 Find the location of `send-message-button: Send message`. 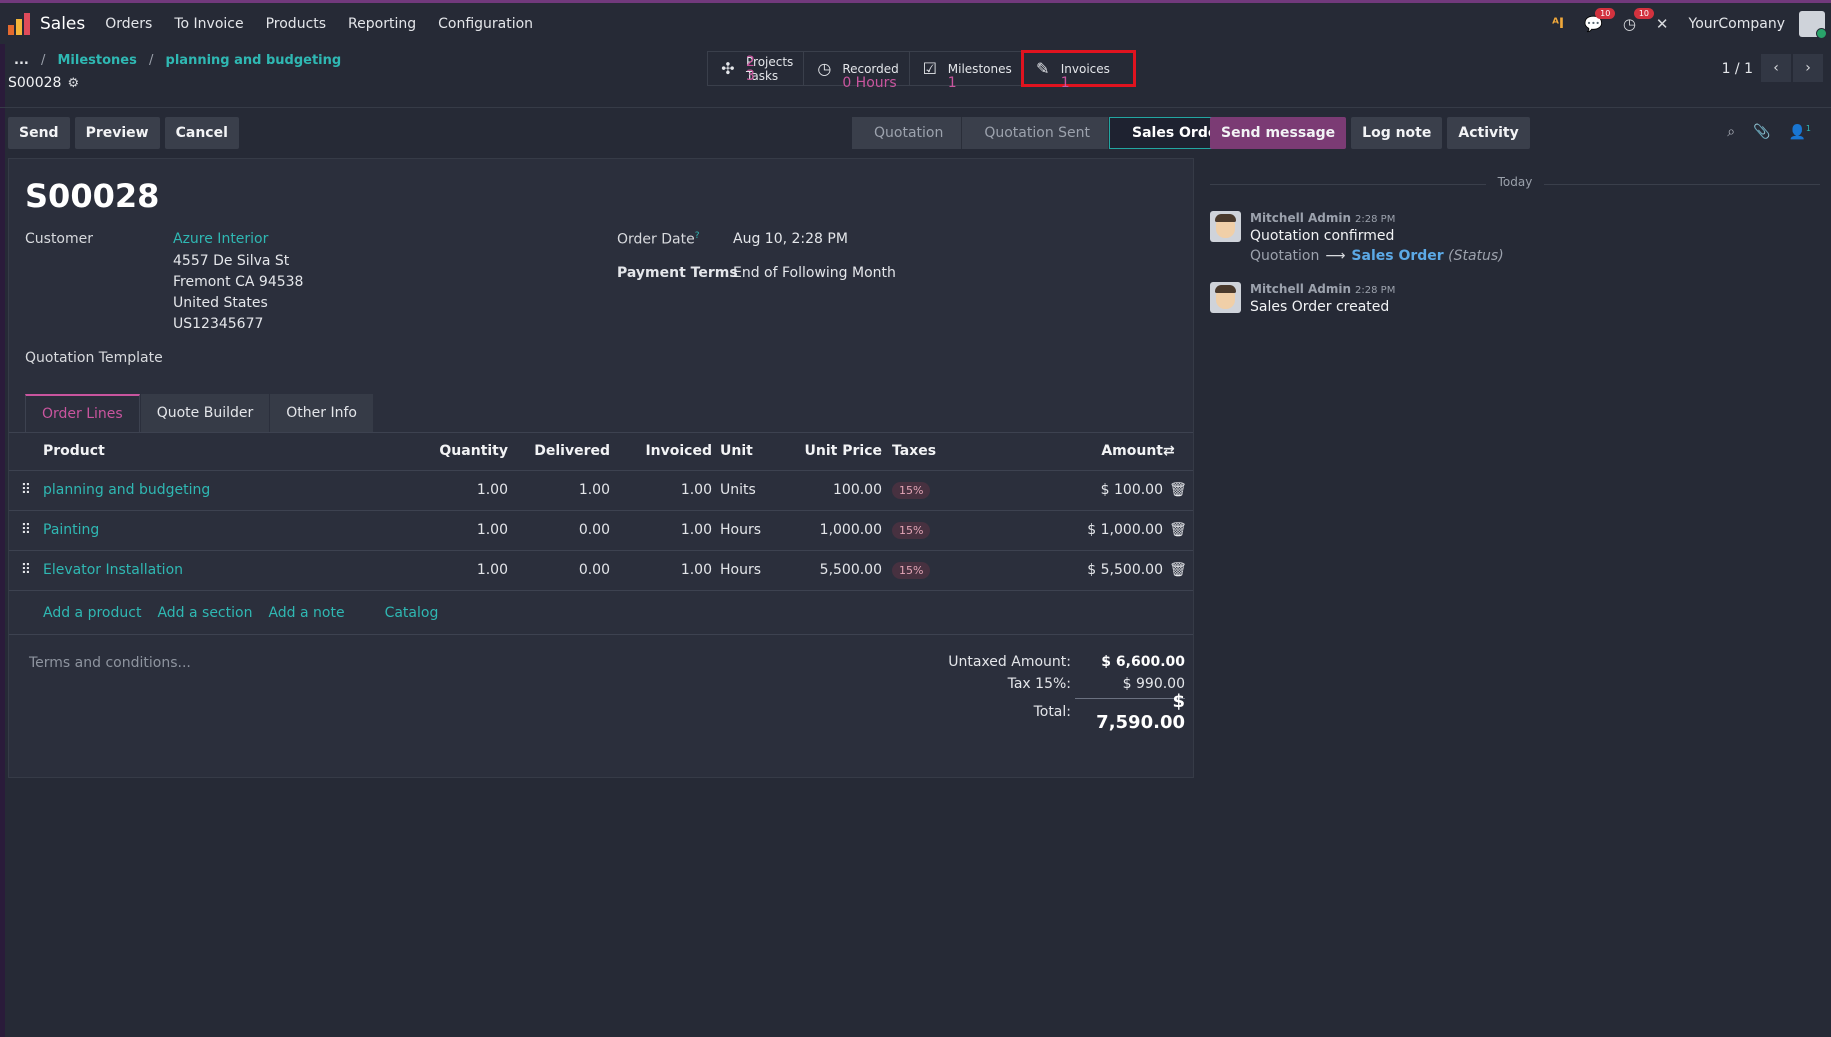

send-message-button: Send message is located at coordinates (1278, 133).